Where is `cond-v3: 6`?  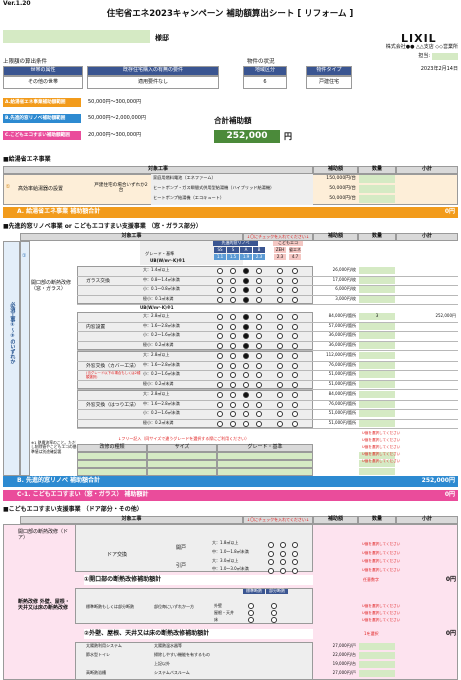
cond-v3: 6 is located at coordinates (265, 82).